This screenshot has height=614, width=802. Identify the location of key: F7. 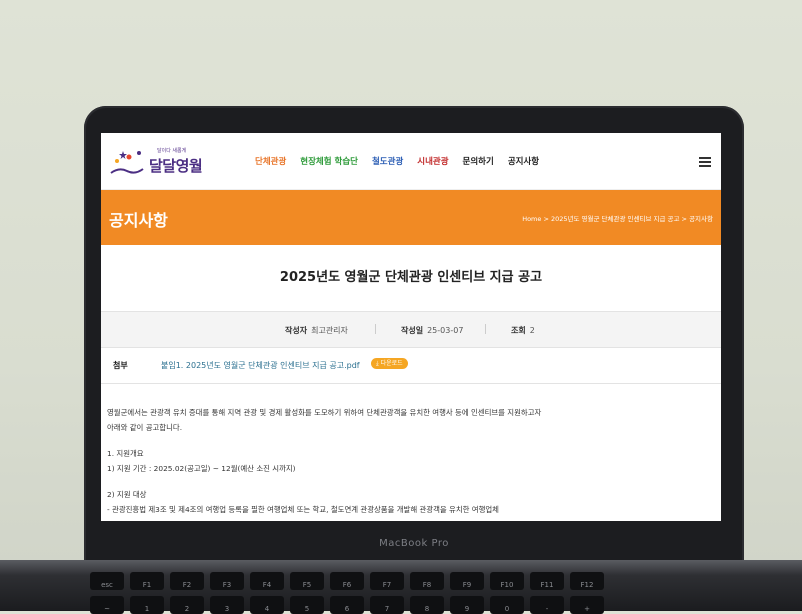
(387, 581).